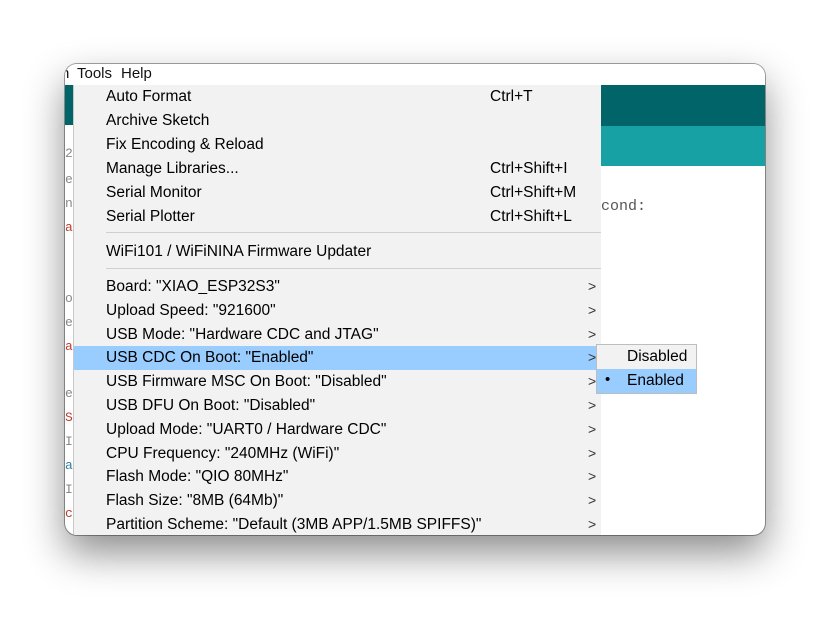 Image resolution: width=830 pixels, height=632 pixels. What do you see at coordinates (337, 287) in the screenshot?
I see `menu-item-board: Board: "XIAO_ESP32S3" >` at bounding box center [337, 287].